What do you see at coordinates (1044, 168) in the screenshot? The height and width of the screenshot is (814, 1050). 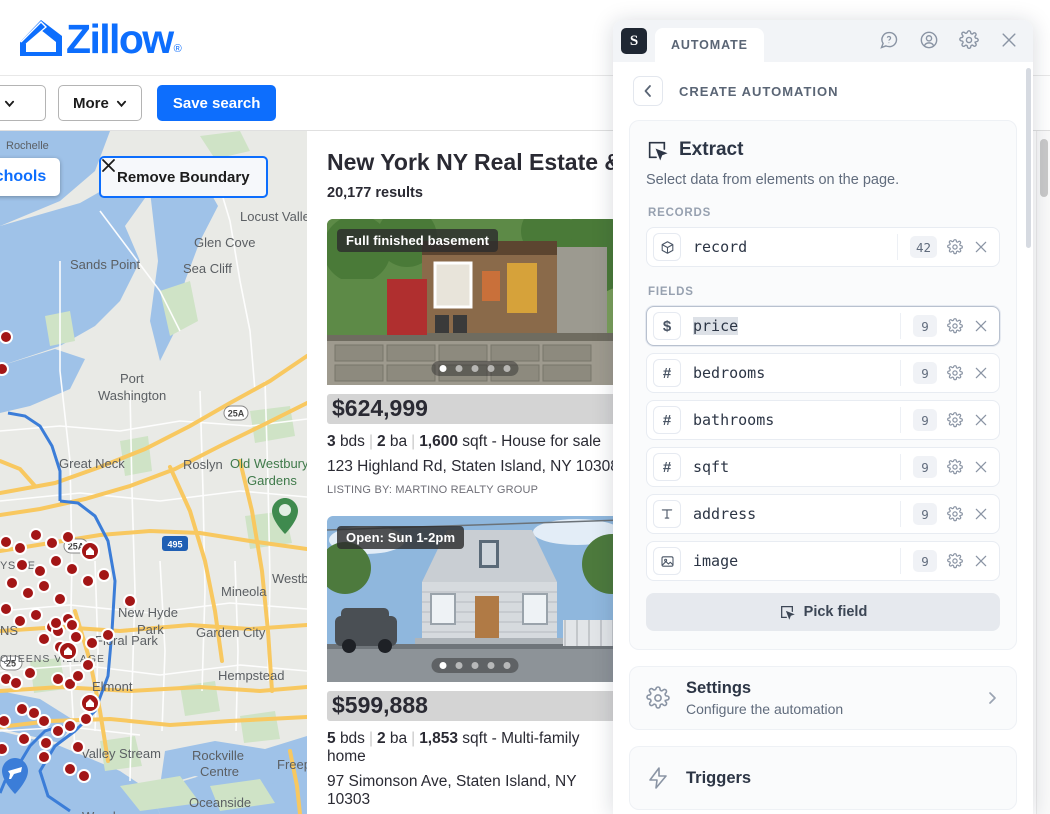 I see `scrollbar-thumb` at bounding box center [1044, 168].